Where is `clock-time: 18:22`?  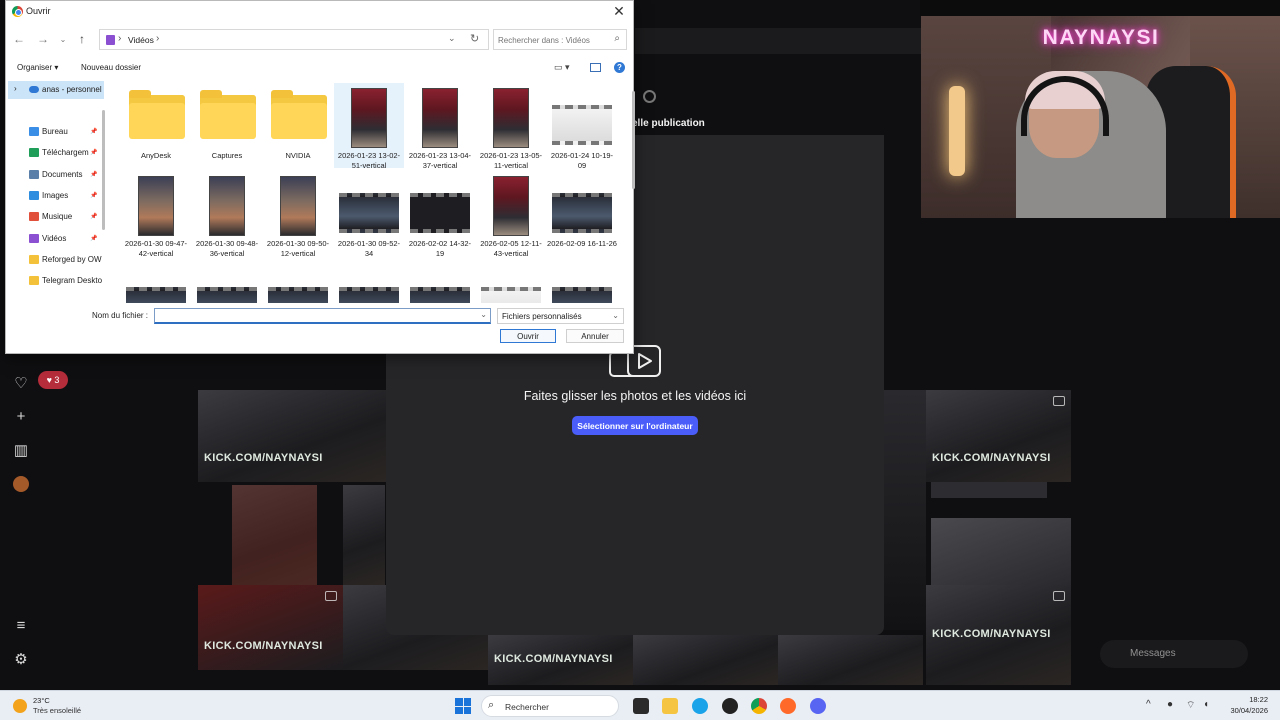 clock-time: 18:22 is located at coordinates (1247, 699).